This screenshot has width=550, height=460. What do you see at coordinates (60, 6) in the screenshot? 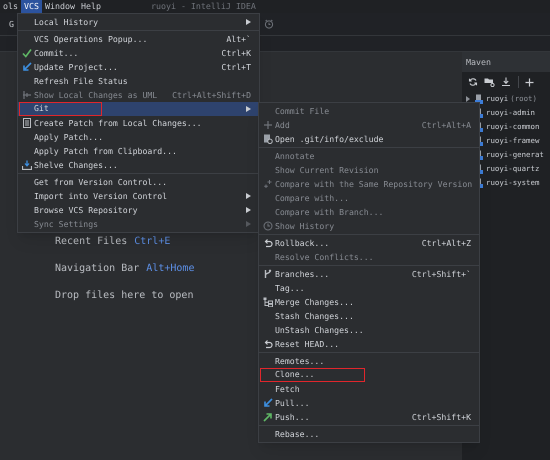
I see `menu-bar-item: Window` at bounding box center [60, 6].